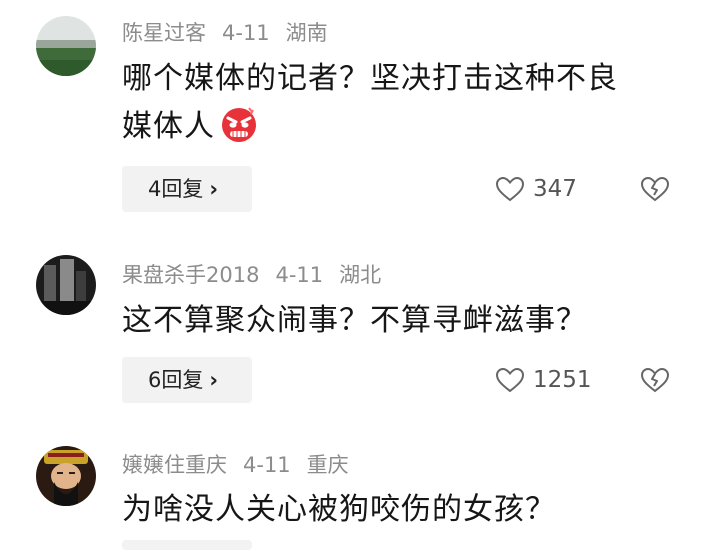 The width and height of the screenshot is (708, 550). I want to click on angry-face-icon, so click(239, 131).